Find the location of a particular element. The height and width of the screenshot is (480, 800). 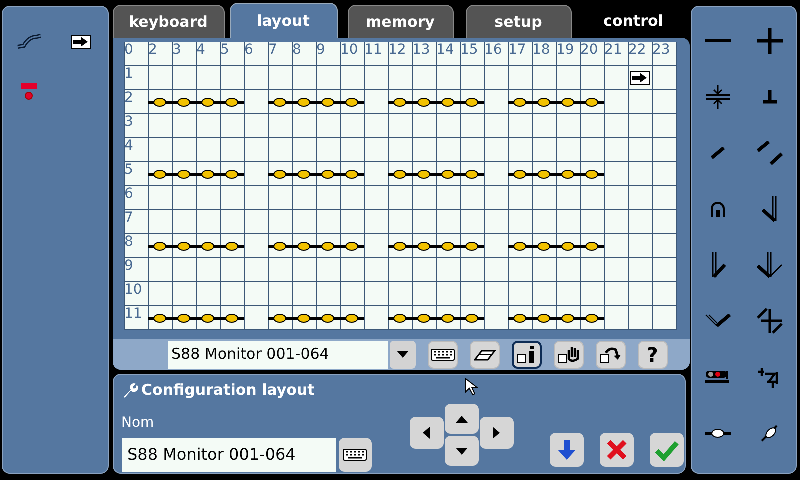

down-button is located at coordinates (461, 451).